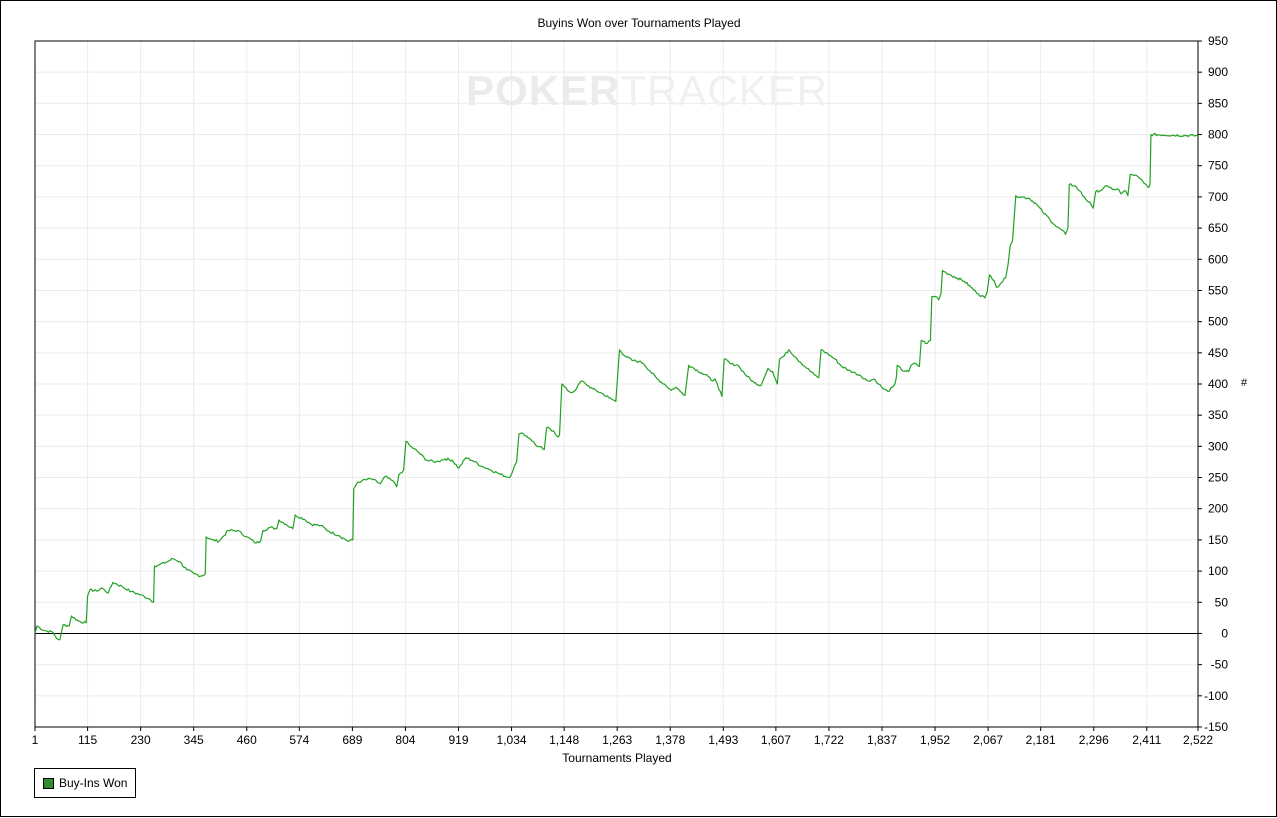 The height and width of the screenshot is (818, 1277). I want to click on x-tick-label: 1,722, so click(829, 740).